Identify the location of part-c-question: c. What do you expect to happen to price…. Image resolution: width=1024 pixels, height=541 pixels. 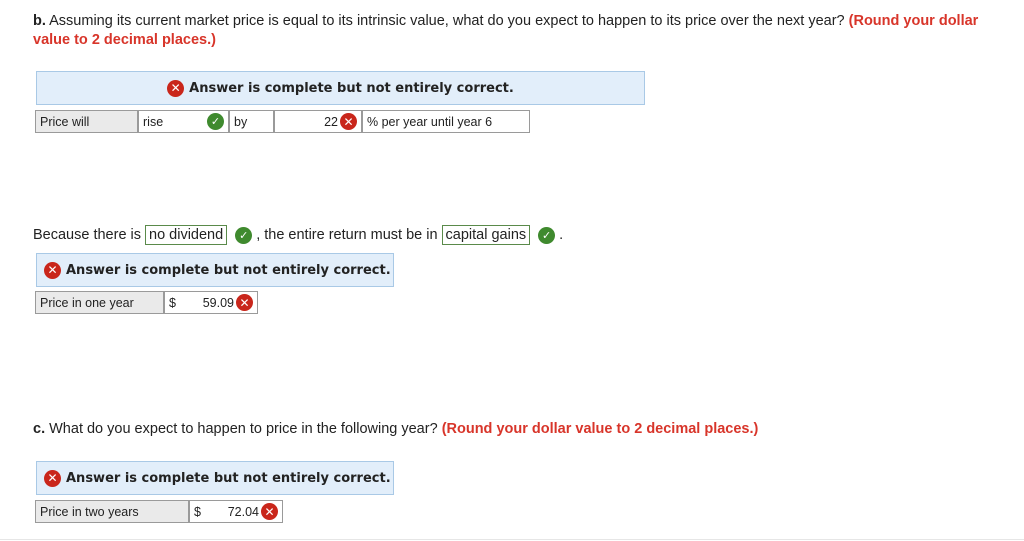
(513, 429).